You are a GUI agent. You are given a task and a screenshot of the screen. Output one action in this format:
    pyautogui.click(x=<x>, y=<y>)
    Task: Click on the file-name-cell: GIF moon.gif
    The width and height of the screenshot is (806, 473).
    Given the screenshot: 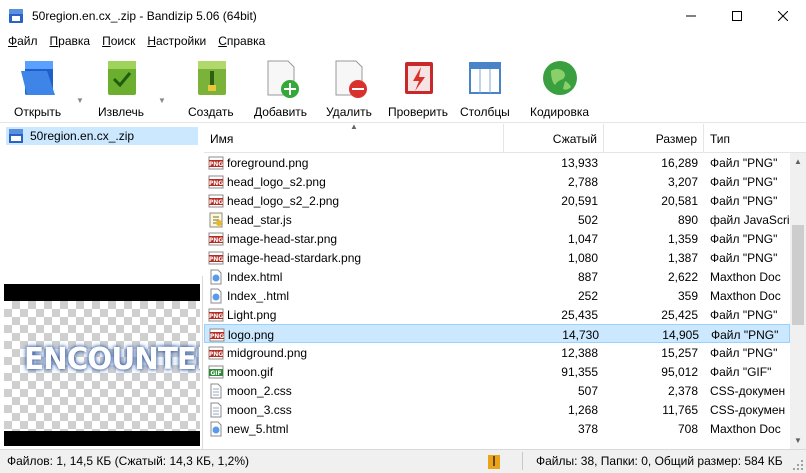 What is the action you would take?
    pyautogui.click(x=356, y=371)
    